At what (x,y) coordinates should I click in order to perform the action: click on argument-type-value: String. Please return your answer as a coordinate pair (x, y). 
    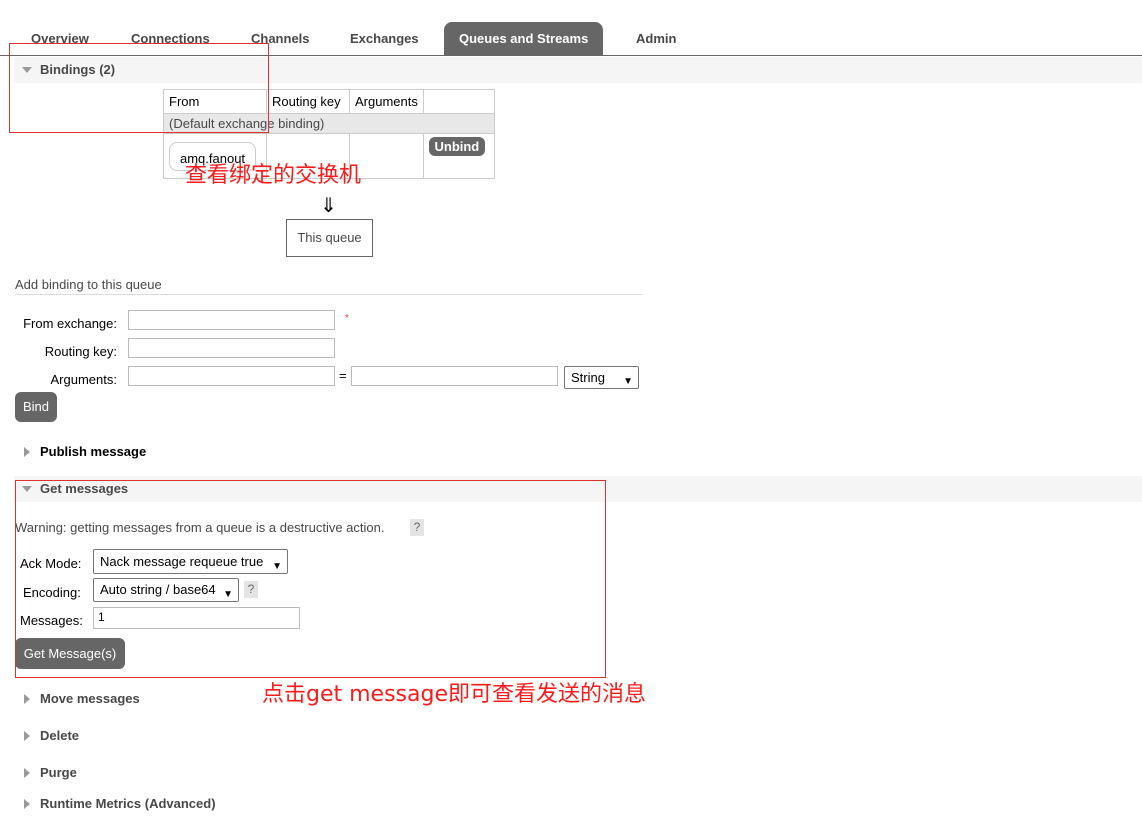
    Looking at the image, I should click on (588, 377).